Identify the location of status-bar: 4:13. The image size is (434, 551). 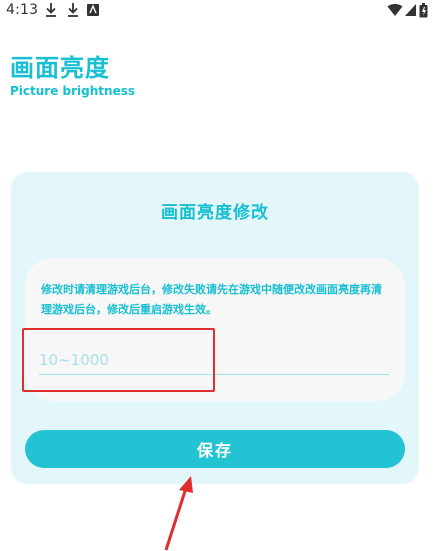
(217, 11).